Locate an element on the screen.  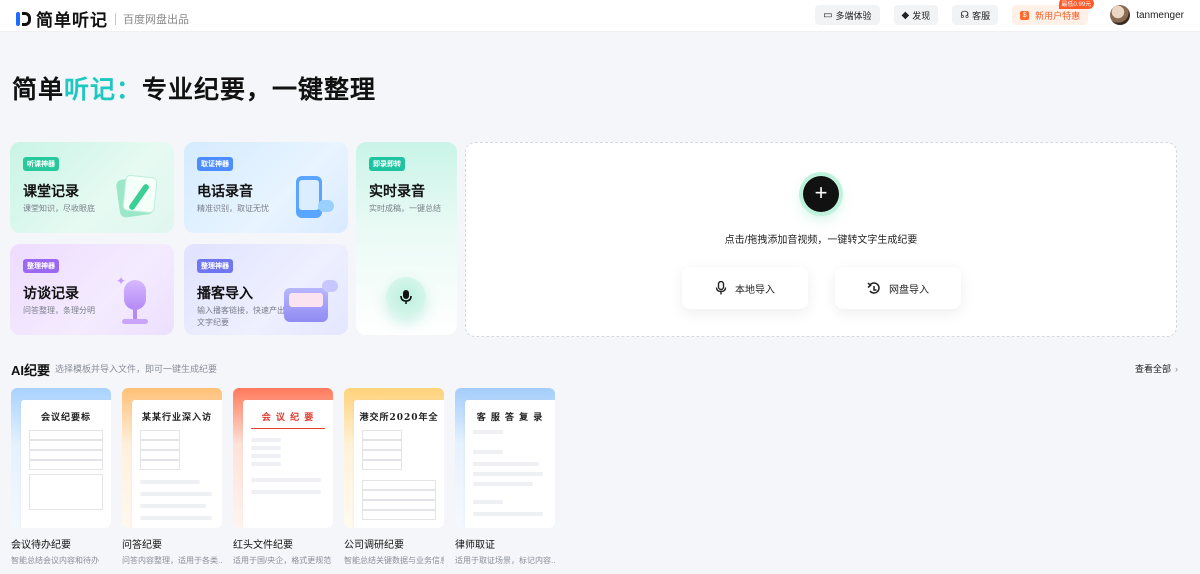
new-user-promo-button: $ 新用户特惠 最低0.99元 is located at coordinates (1053, 12).